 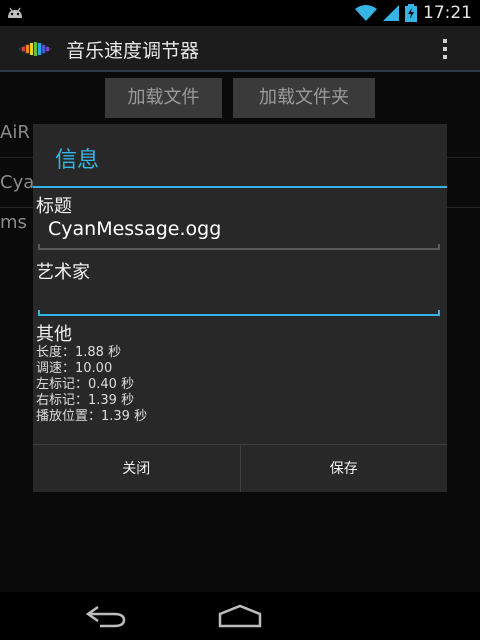 What do you see at coordinates (35, 49) in the screenshot?
I see `equalizer-logo-icon` at bounding box center [35, 49].